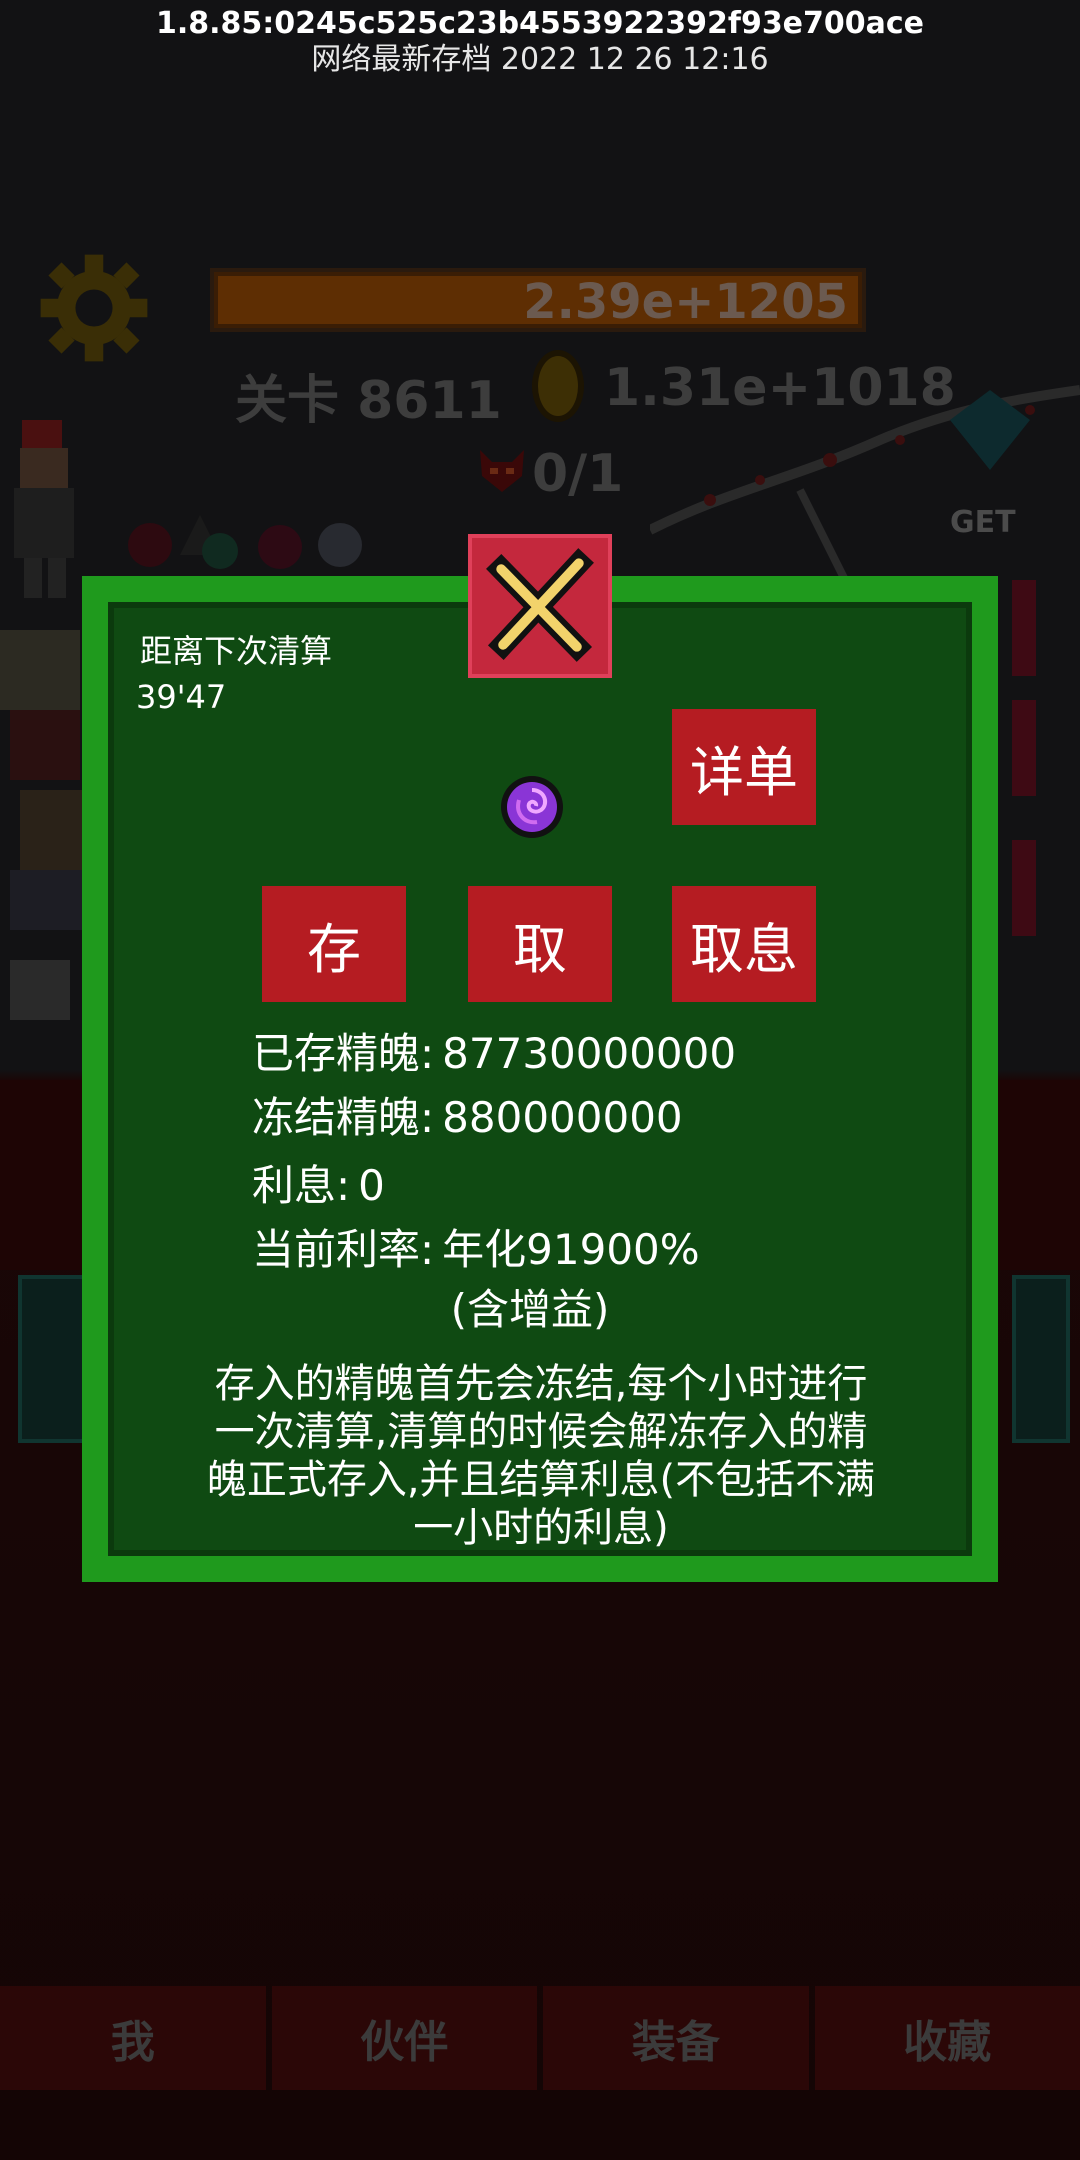 The image size is (1080, 2160). I want to click on detail-button: 详单, so click(744, 767).